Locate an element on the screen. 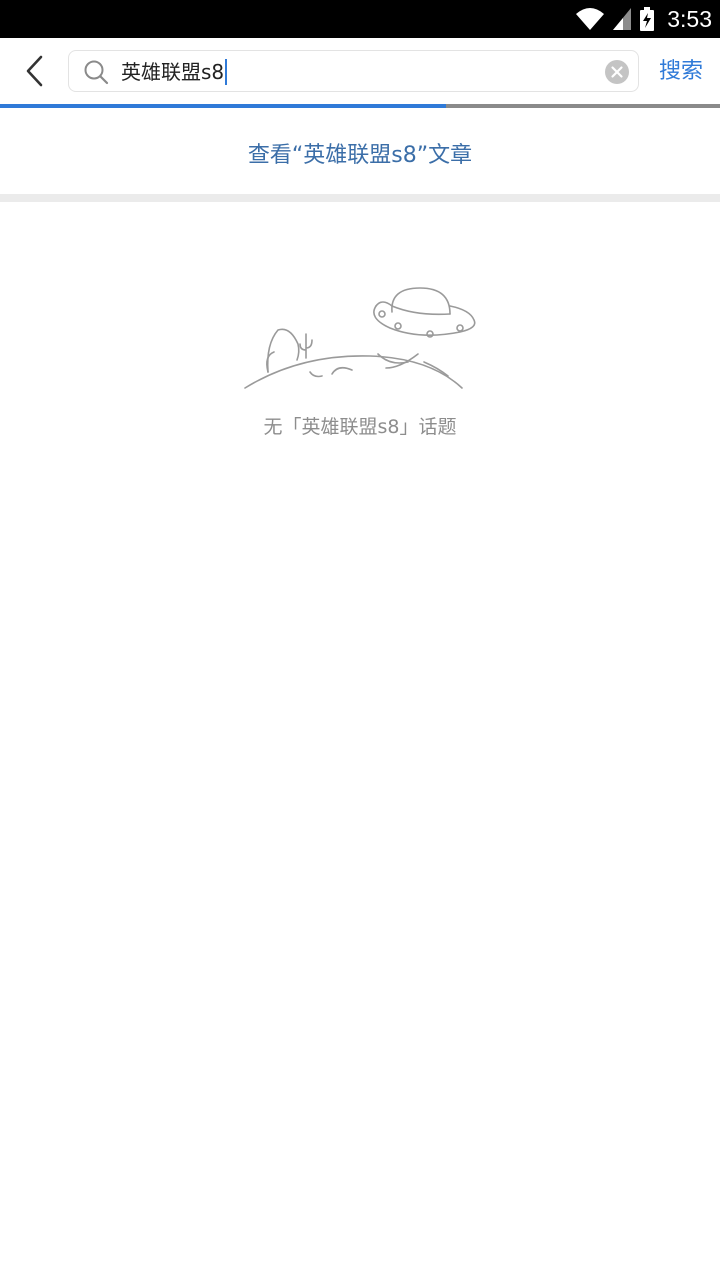  search-box: 英雄联盟s8 is located at coordinates (353, 71).